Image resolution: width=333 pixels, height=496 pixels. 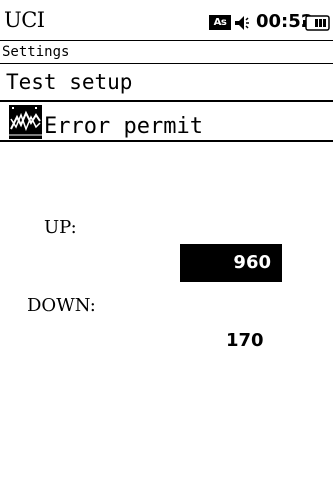 I want to click on page-title: Test setup, so click(x=69, y=82).